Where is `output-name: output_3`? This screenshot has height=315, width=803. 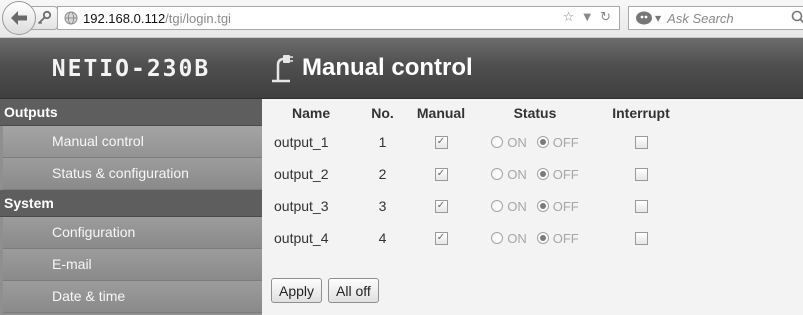 output-name: output_3 is located at coordinates (301, 206).